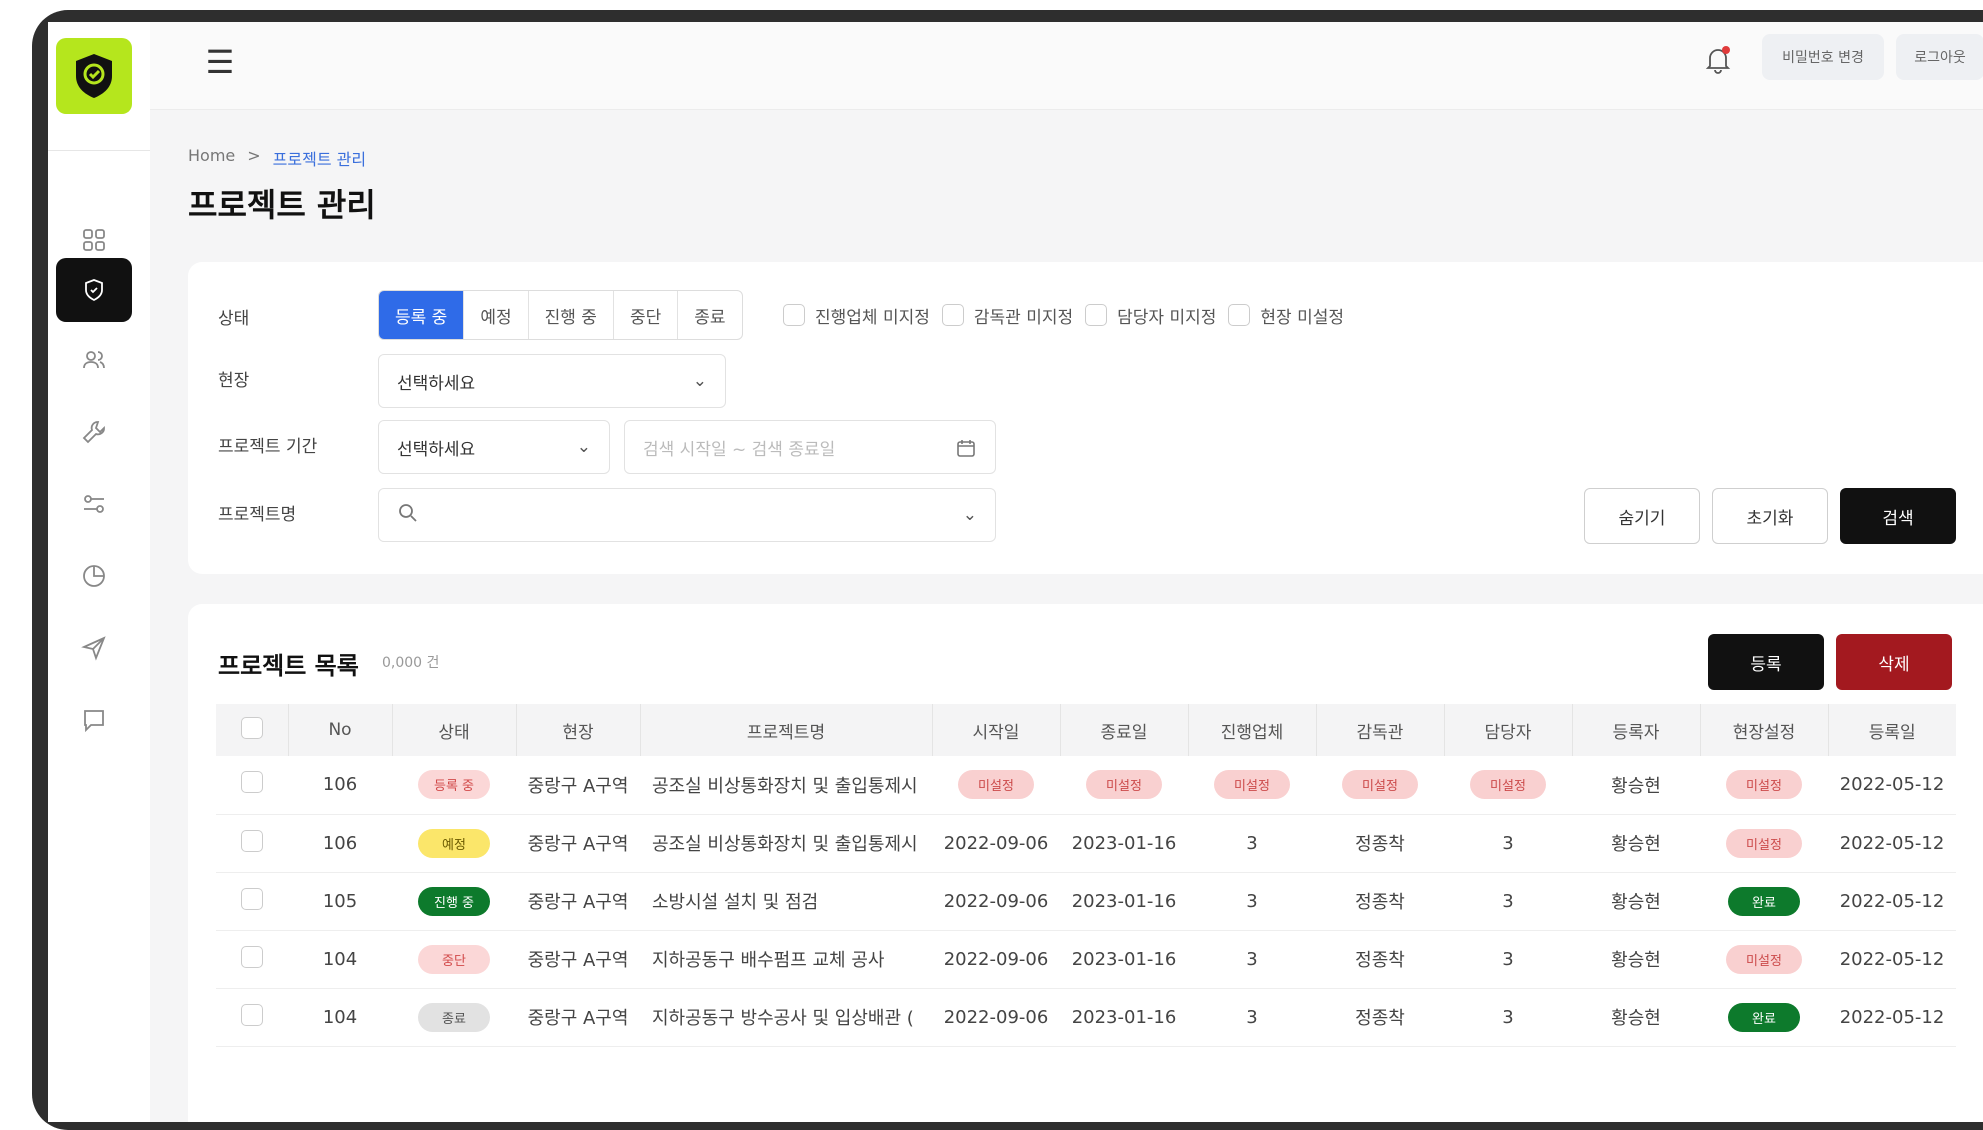 The width and height of the screenshot is (1983, 1130). I want to click on cell-reg-date: 2022-05-12, so click(1892, 785).